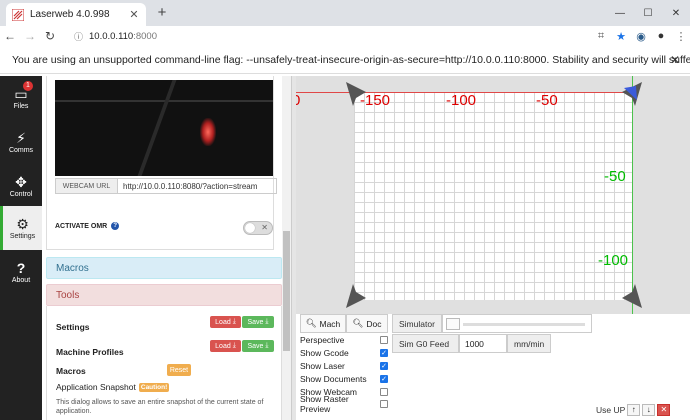 The height and width of the screenshot is (420, 690). I want to click on maximize-icon: ☐, so click(648, 13).